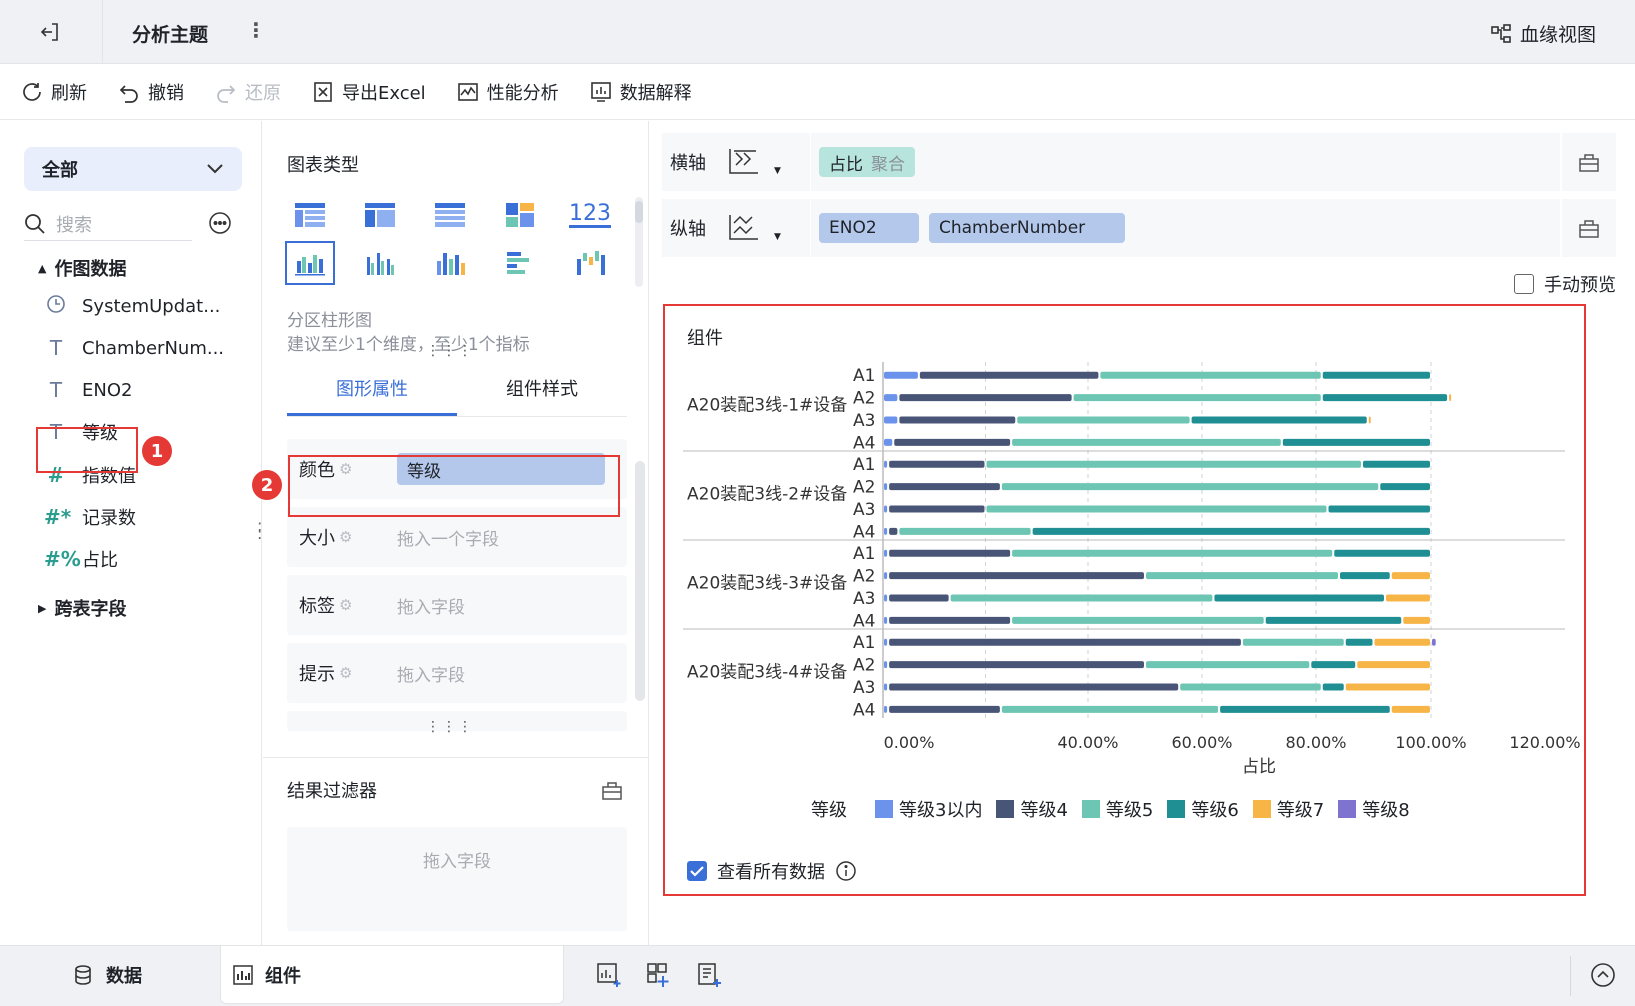  Describe the element at coordinates (520, 215) in the screenshot. I see `kpi-card-icon` at that location.